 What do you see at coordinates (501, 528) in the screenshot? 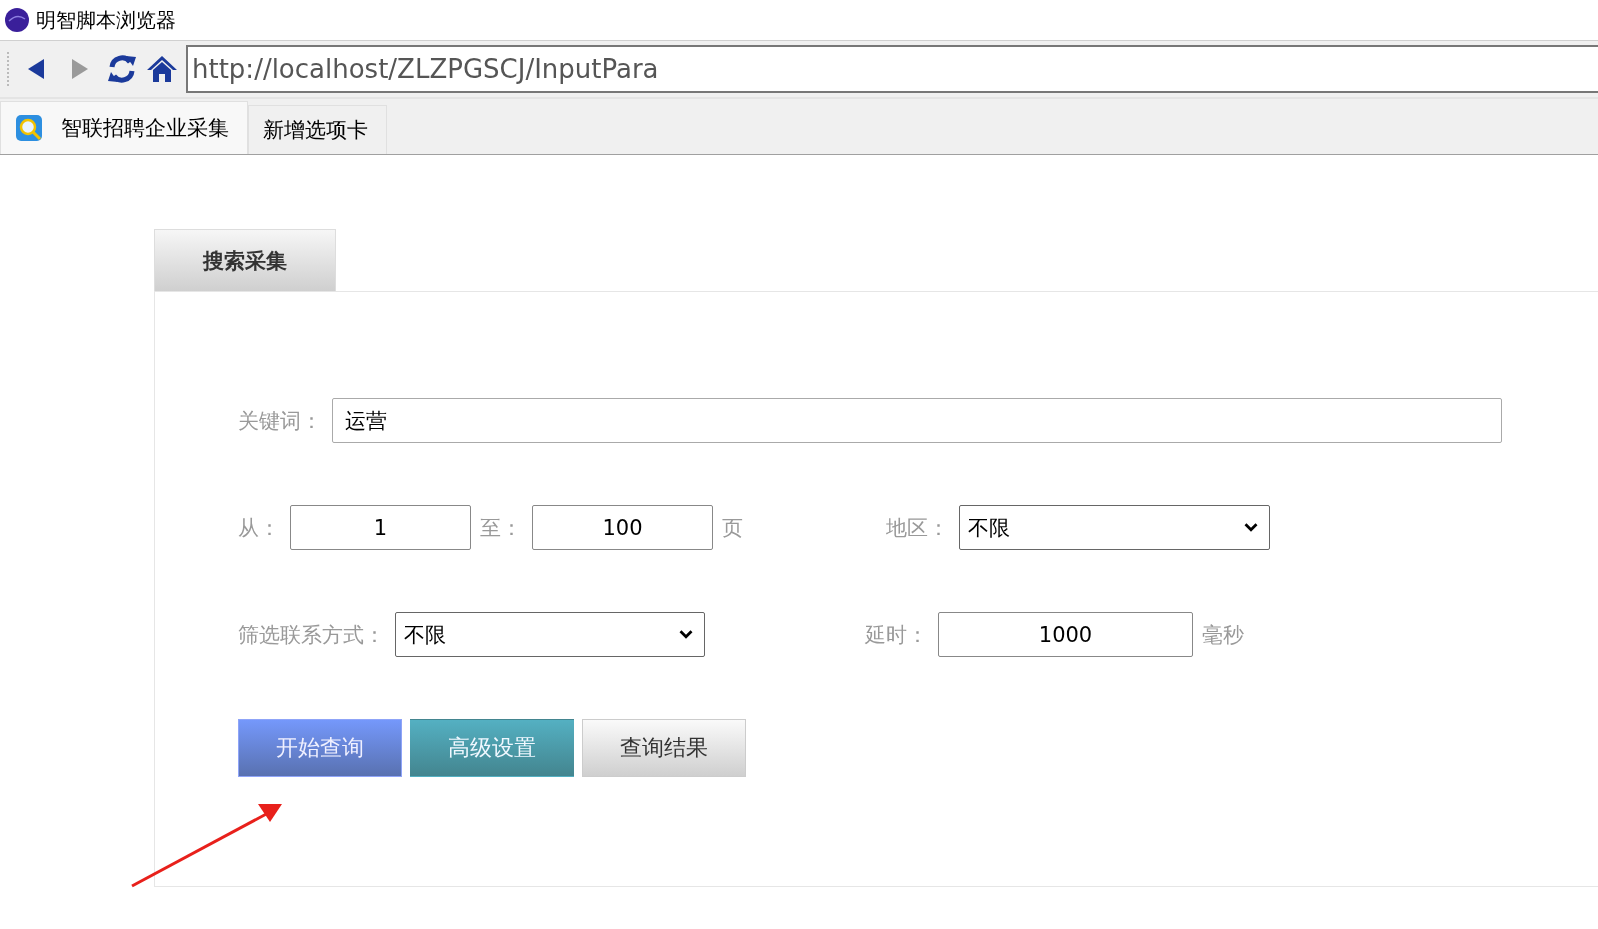
I see `to-label: 至：` at bounding box center [501, 528].